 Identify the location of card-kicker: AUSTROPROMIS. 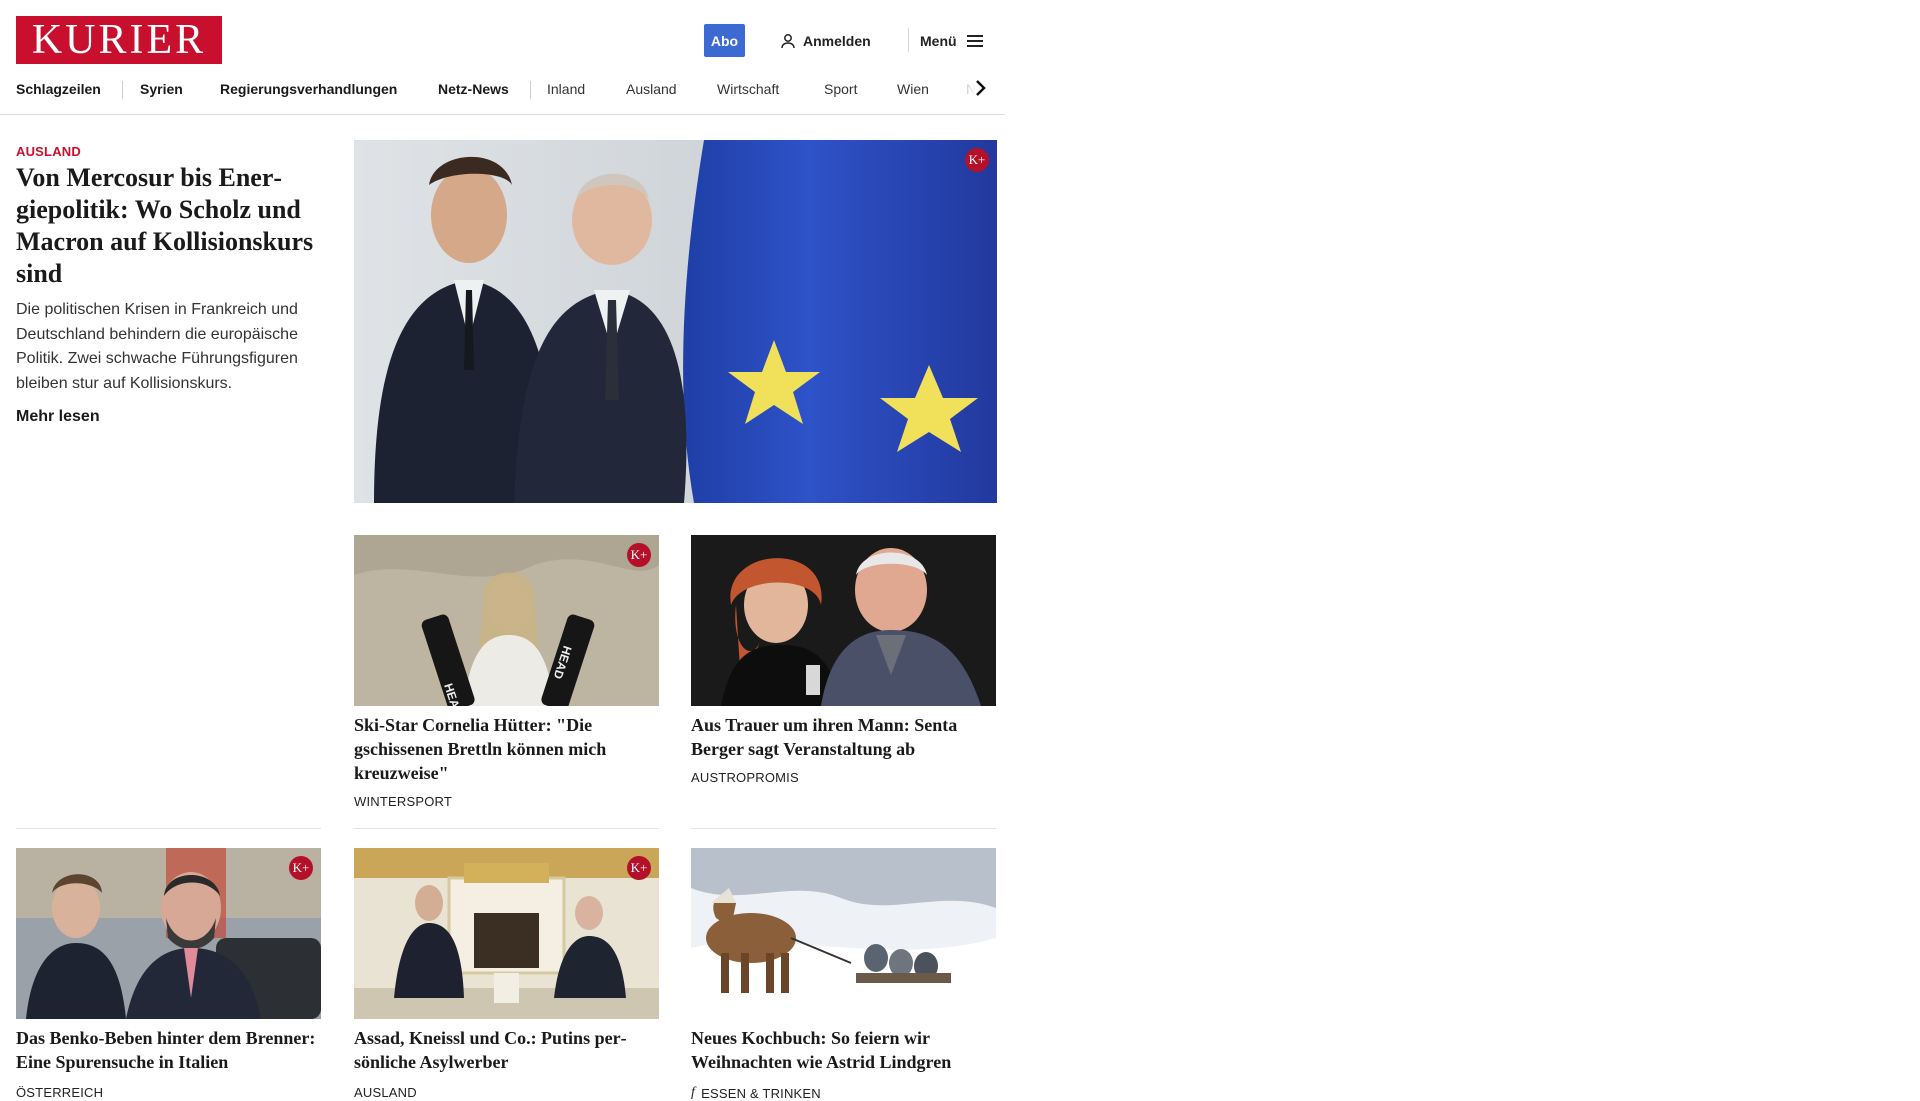
(745, 777).